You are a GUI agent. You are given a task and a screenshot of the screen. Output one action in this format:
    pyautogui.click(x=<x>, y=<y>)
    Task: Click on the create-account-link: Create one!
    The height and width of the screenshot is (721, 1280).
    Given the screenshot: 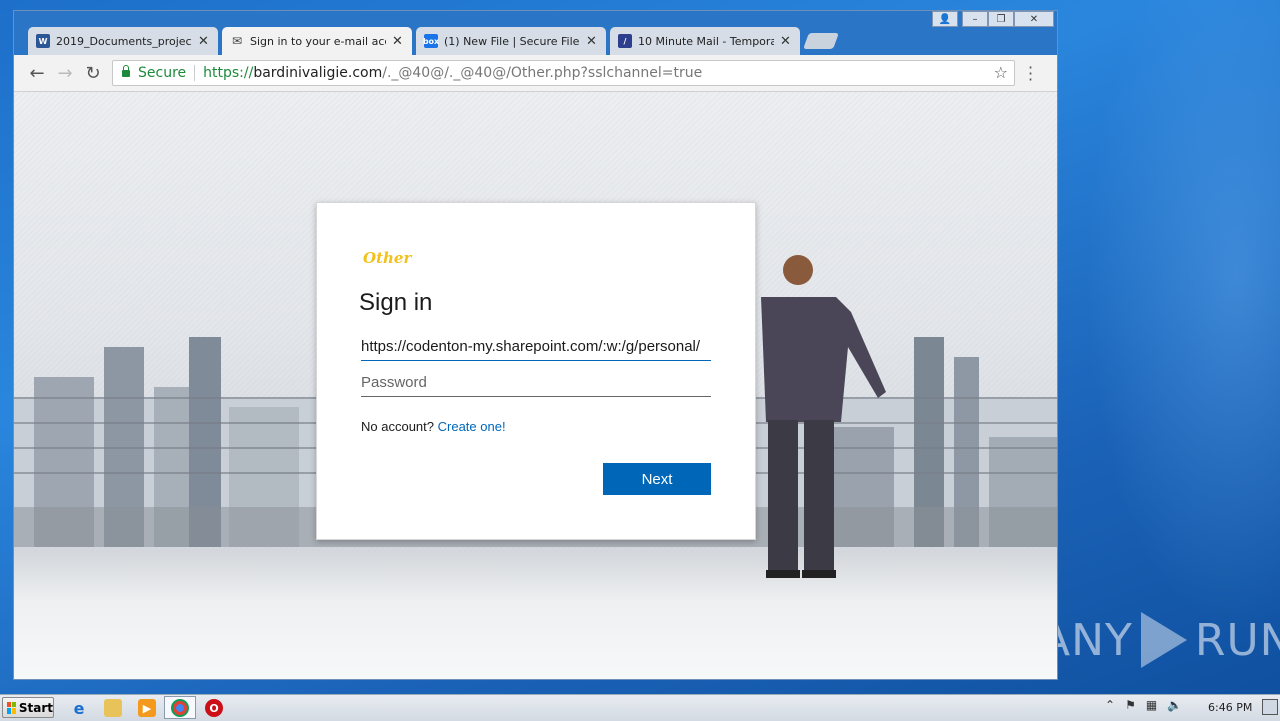 What is the action you would take?
    pyautogui.click(x=472, y=426)
    